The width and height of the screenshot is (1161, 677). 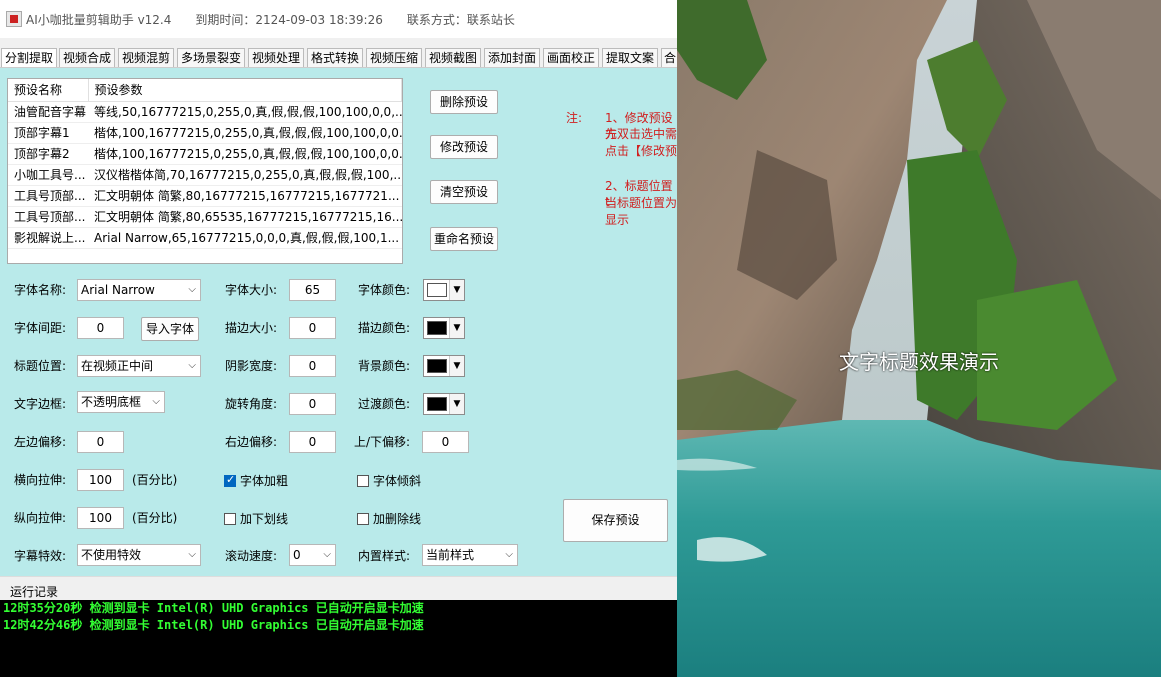 I want to click on font-color-label: 字体颜色:, so click(x=384, y=290).